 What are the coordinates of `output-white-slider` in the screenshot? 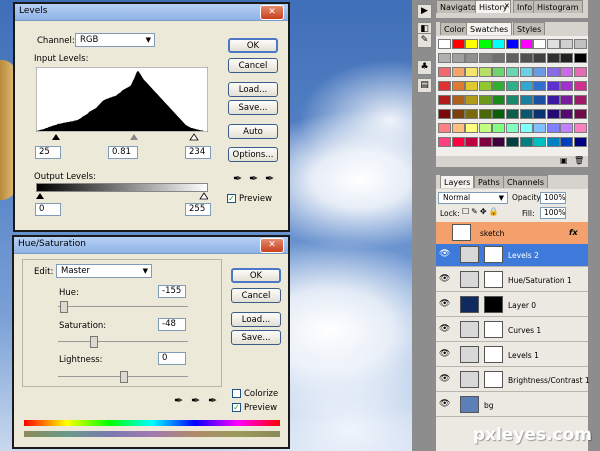 It's located at (203, 196).